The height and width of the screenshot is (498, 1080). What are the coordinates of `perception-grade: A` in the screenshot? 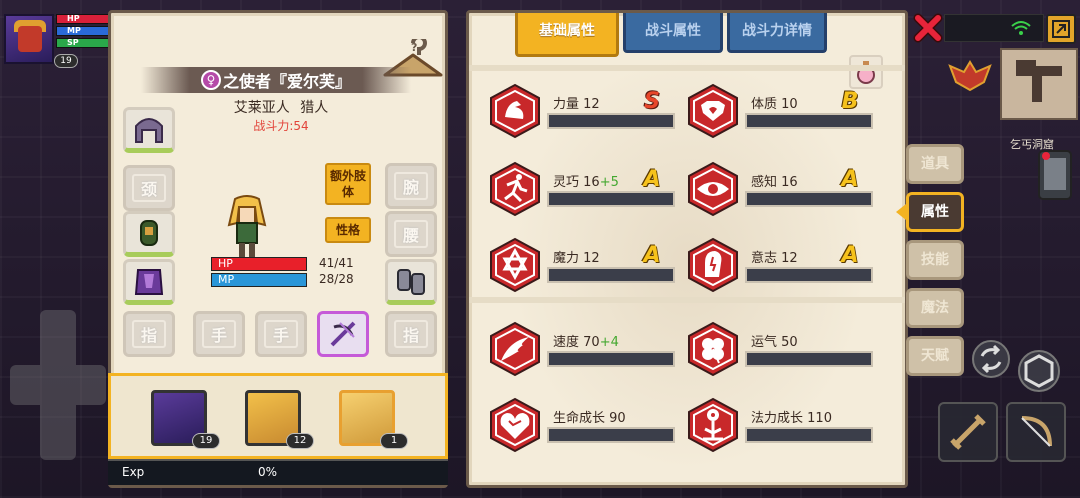 It's located at (850, 179).